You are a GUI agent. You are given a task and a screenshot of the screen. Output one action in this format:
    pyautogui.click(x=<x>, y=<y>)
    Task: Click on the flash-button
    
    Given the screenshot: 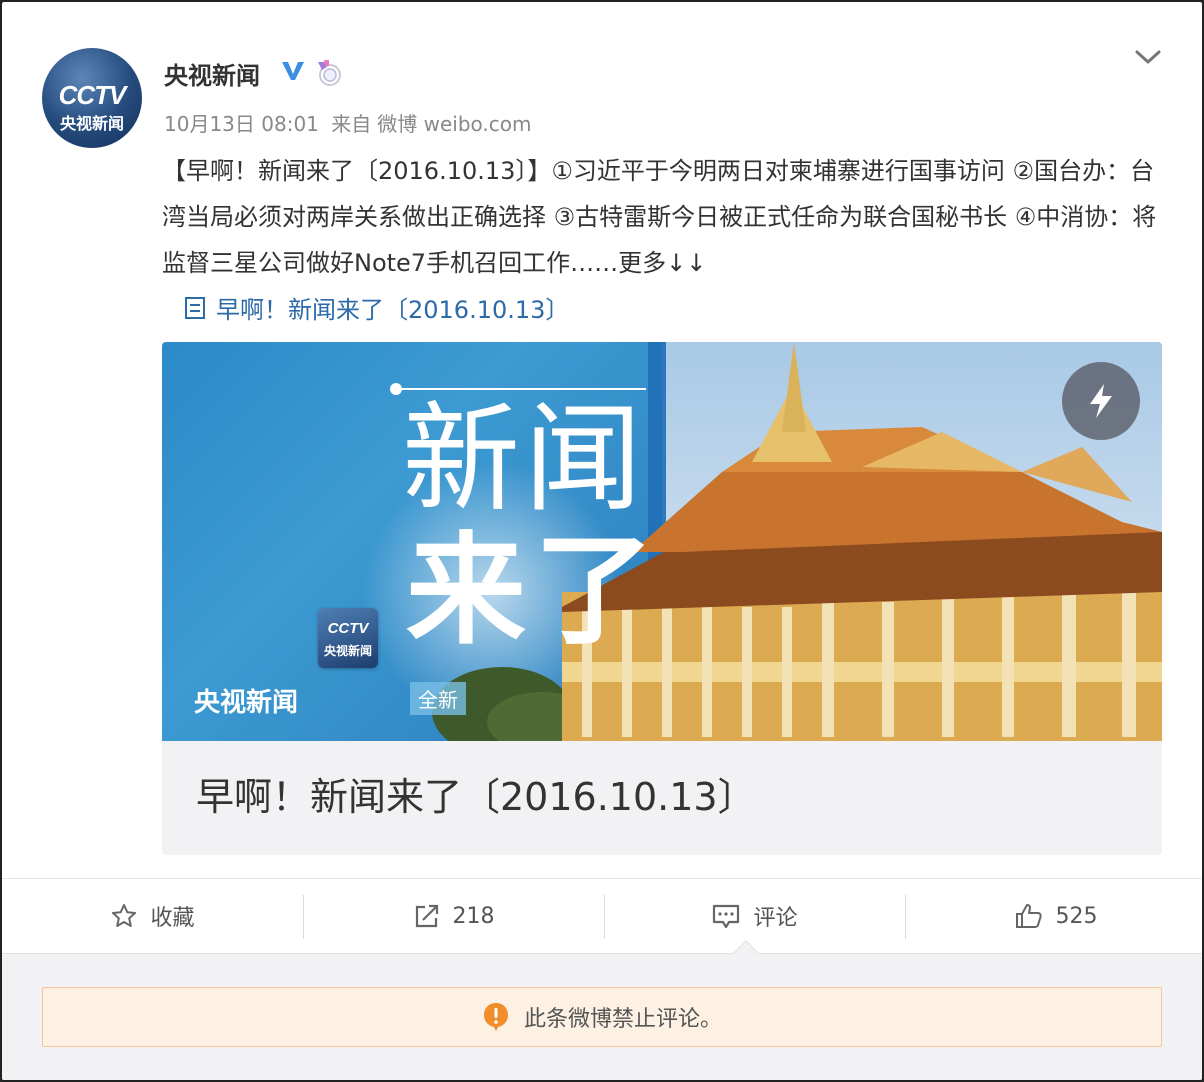 What is the action you would take?
    pyautogui.click(x=1101, y=401)
    